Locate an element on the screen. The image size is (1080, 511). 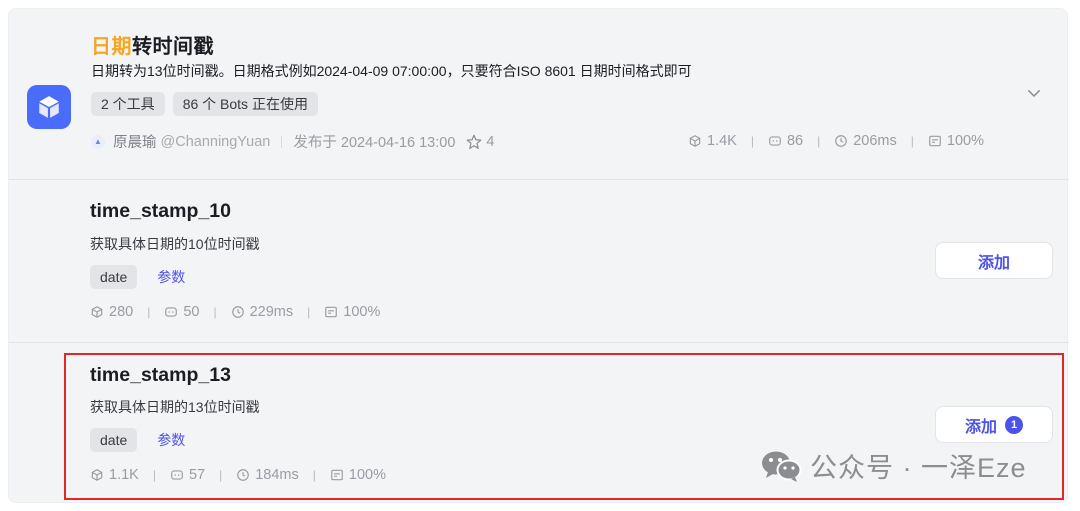
publish-date: 发布于 2024-04-16 13:00 is located at coordinates (374, 143).